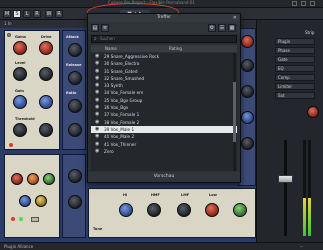  What do you see at coordinates (46, 48) in the screenshot?
I see `drive-knob` at bounding box center [46, 48].